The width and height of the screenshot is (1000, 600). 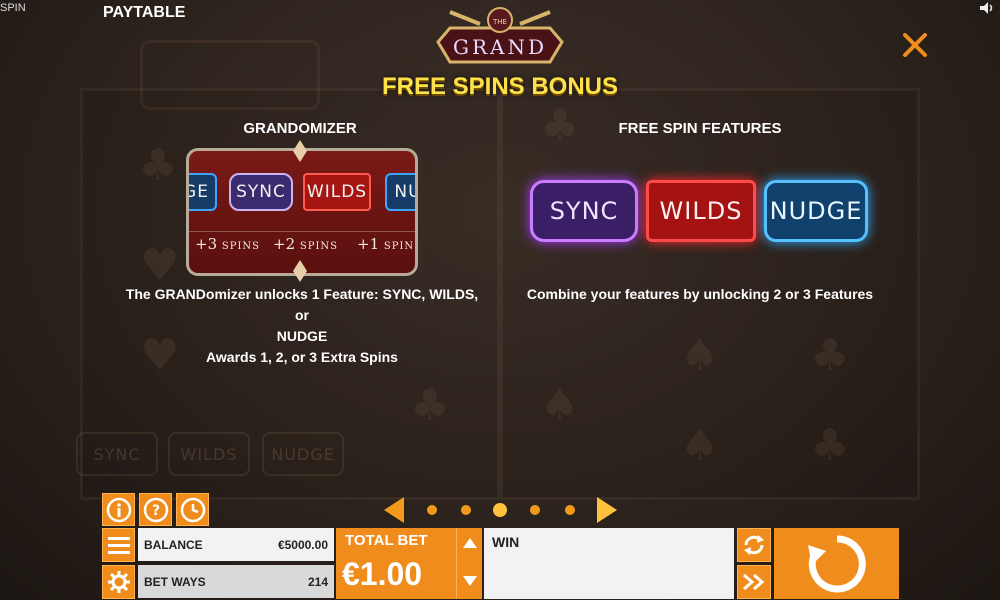 What do you see at coordinates (470, 543) in the screenshot?
I see `bet-increase-icon` at bounding box center [470, 543].